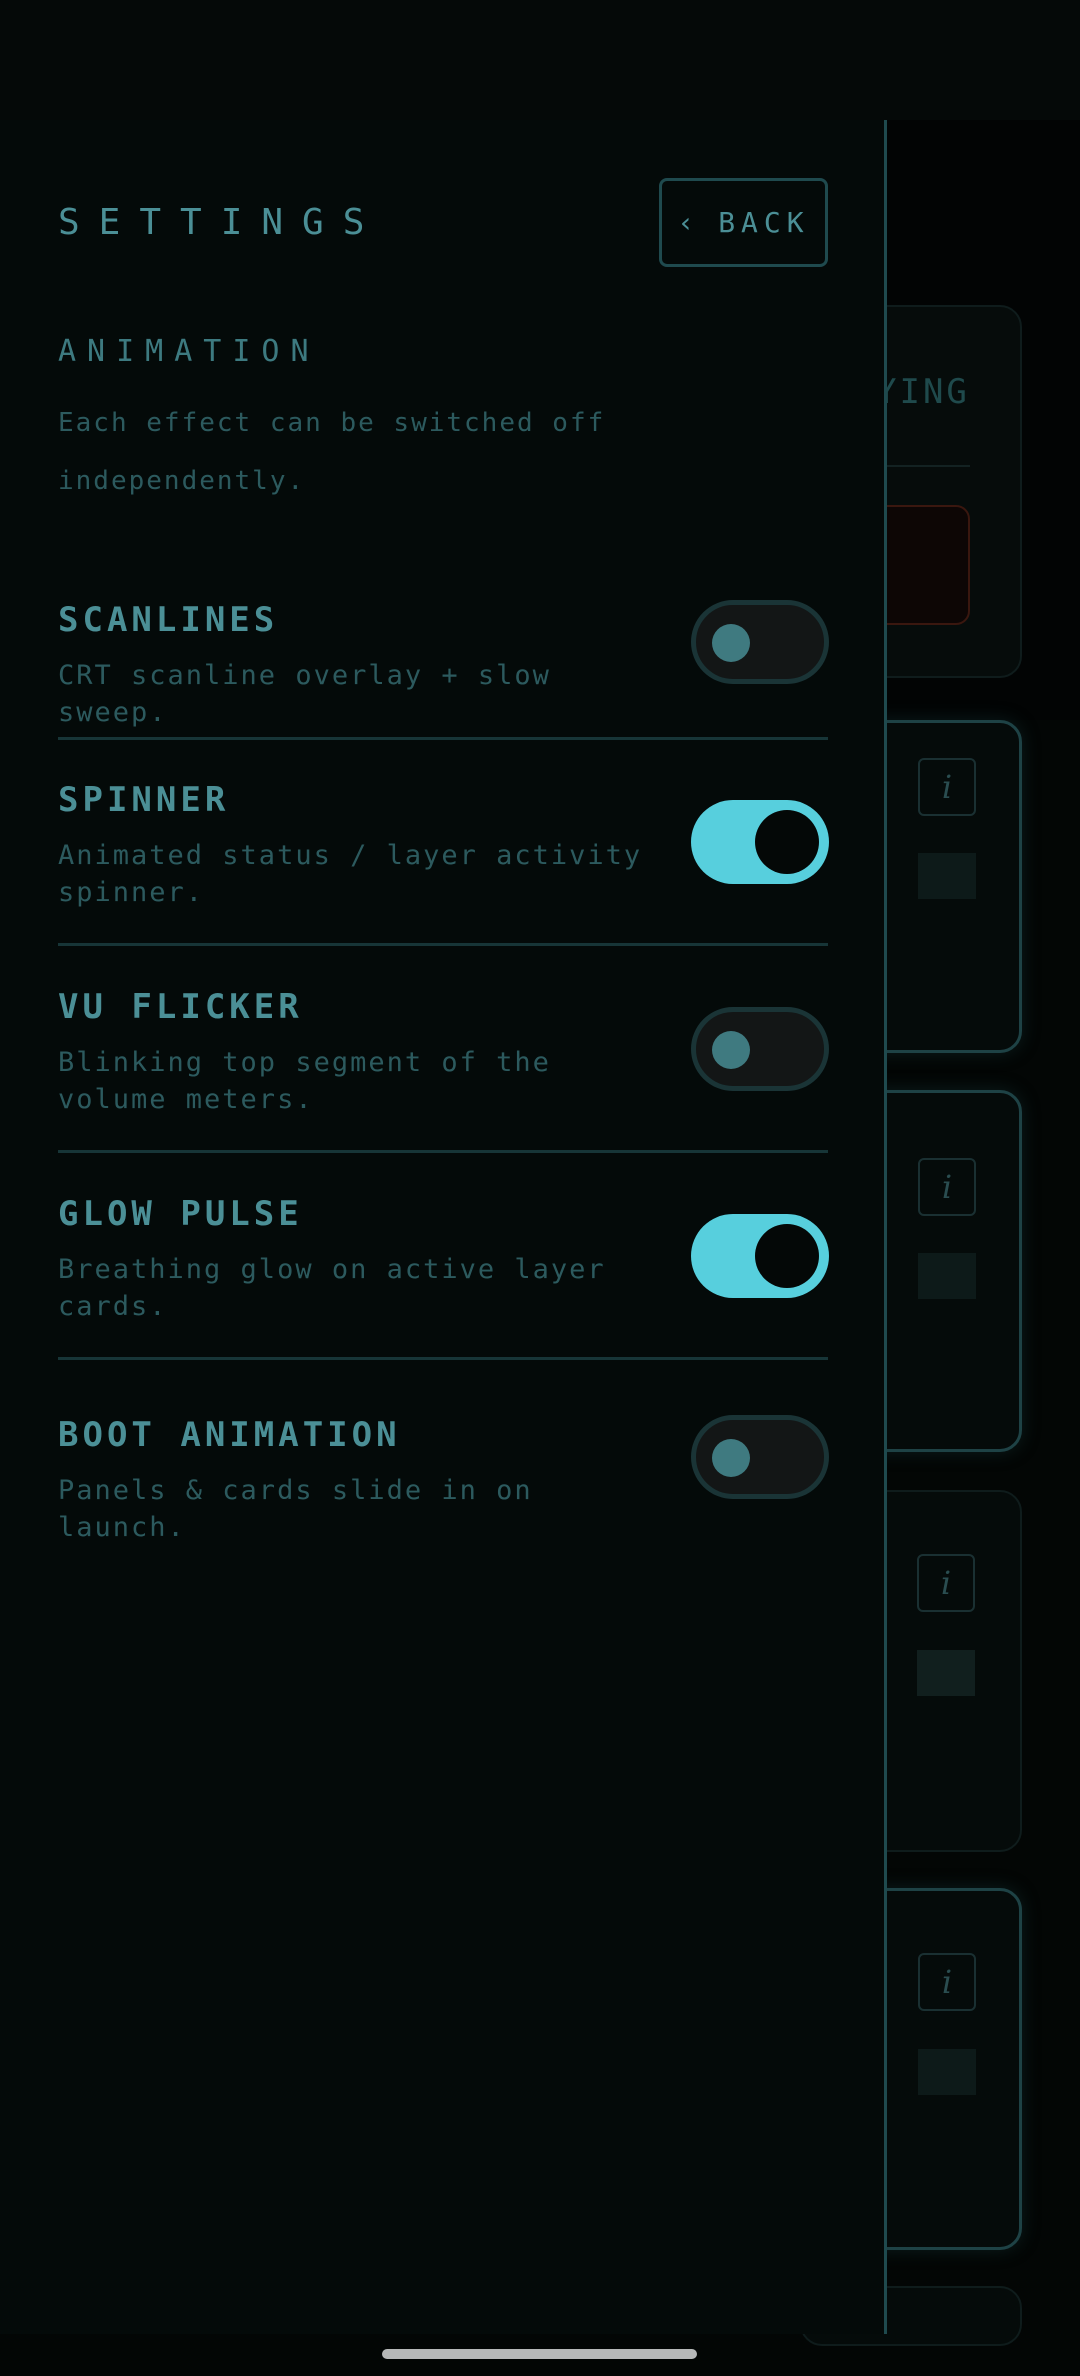 The image size is (1080, 2376). Describe the element at coordinates (923, 392) in the screenshot. I see `now-playing-label: YING` at that location.